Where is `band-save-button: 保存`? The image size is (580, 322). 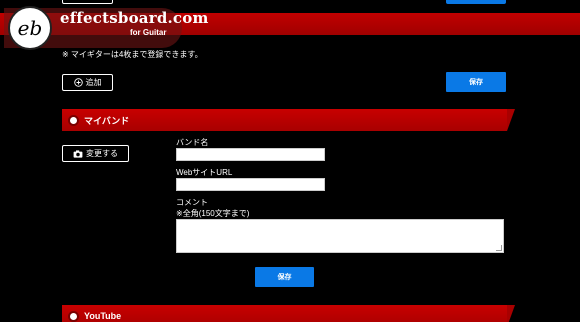
band-save-button: 保存 is located at coordinates (284, 277).